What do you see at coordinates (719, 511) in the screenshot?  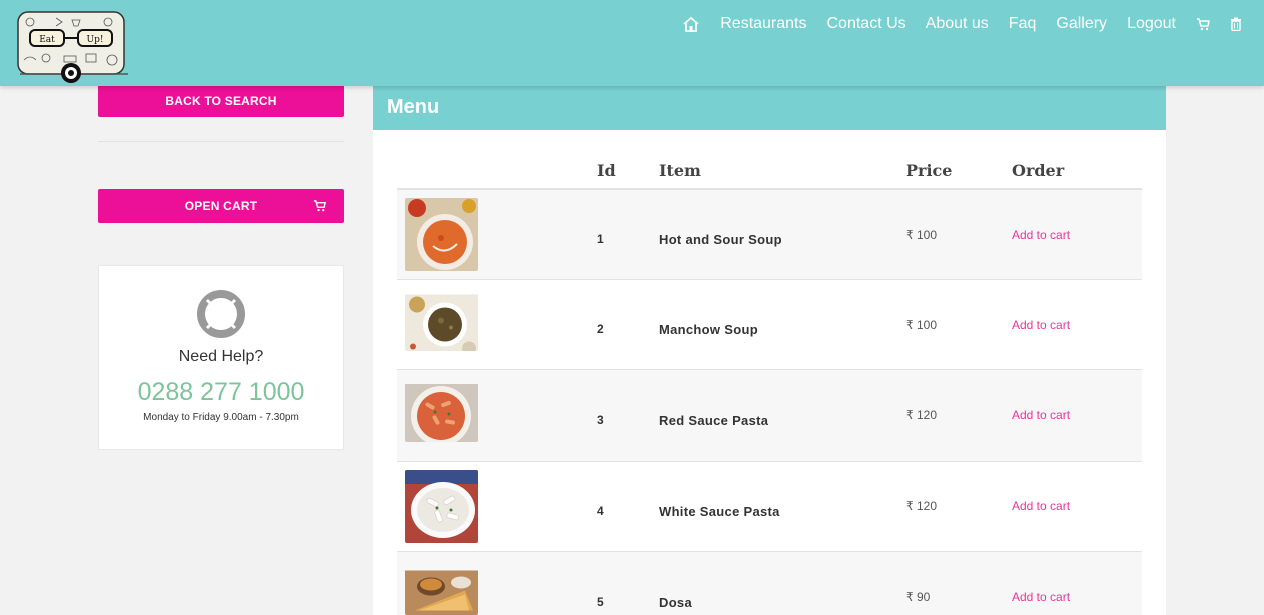 I see `row-item: White Sauce Pasta` at bounding box center [719, 511].